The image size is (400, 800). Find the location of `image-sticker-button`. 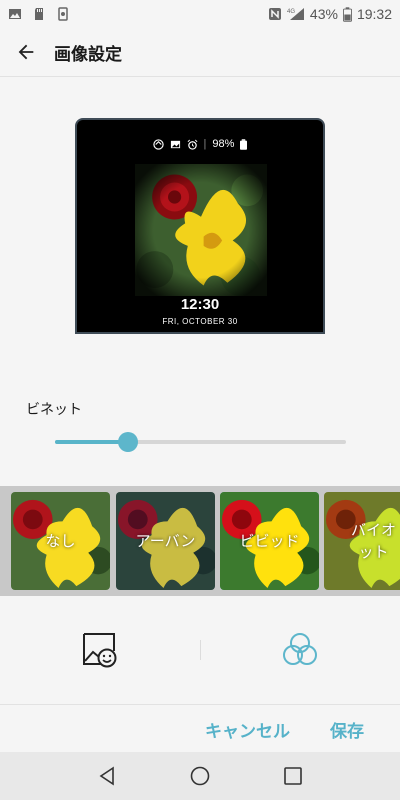

image-sticker-button is located at coordinates (100, 650).